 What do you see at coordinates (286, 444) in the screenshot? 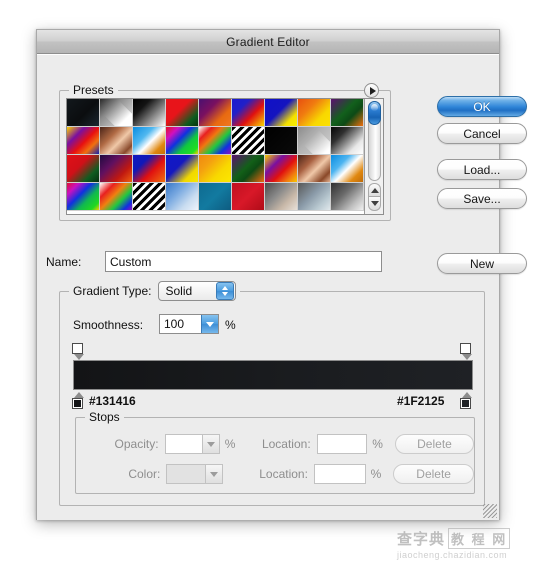
I see `opacity-location-label: Location:` at bounding box center [286, 444].